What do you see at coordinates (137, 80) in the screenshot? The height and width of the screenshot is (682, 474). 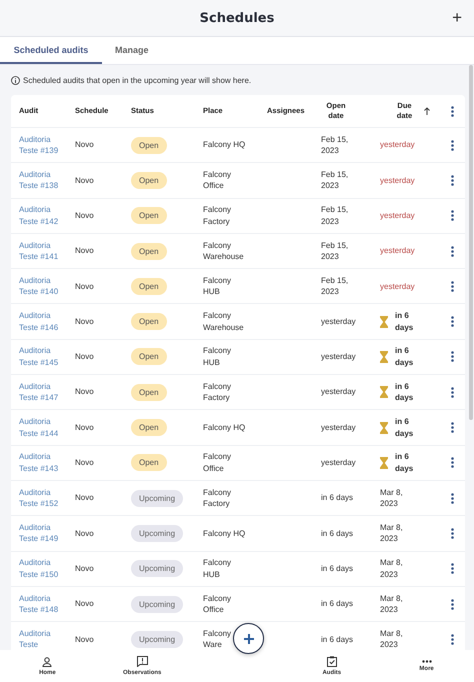 I see `info-text: Scheduled audits that open in the upcoming year will show here.` at bounding box center [137, 80].